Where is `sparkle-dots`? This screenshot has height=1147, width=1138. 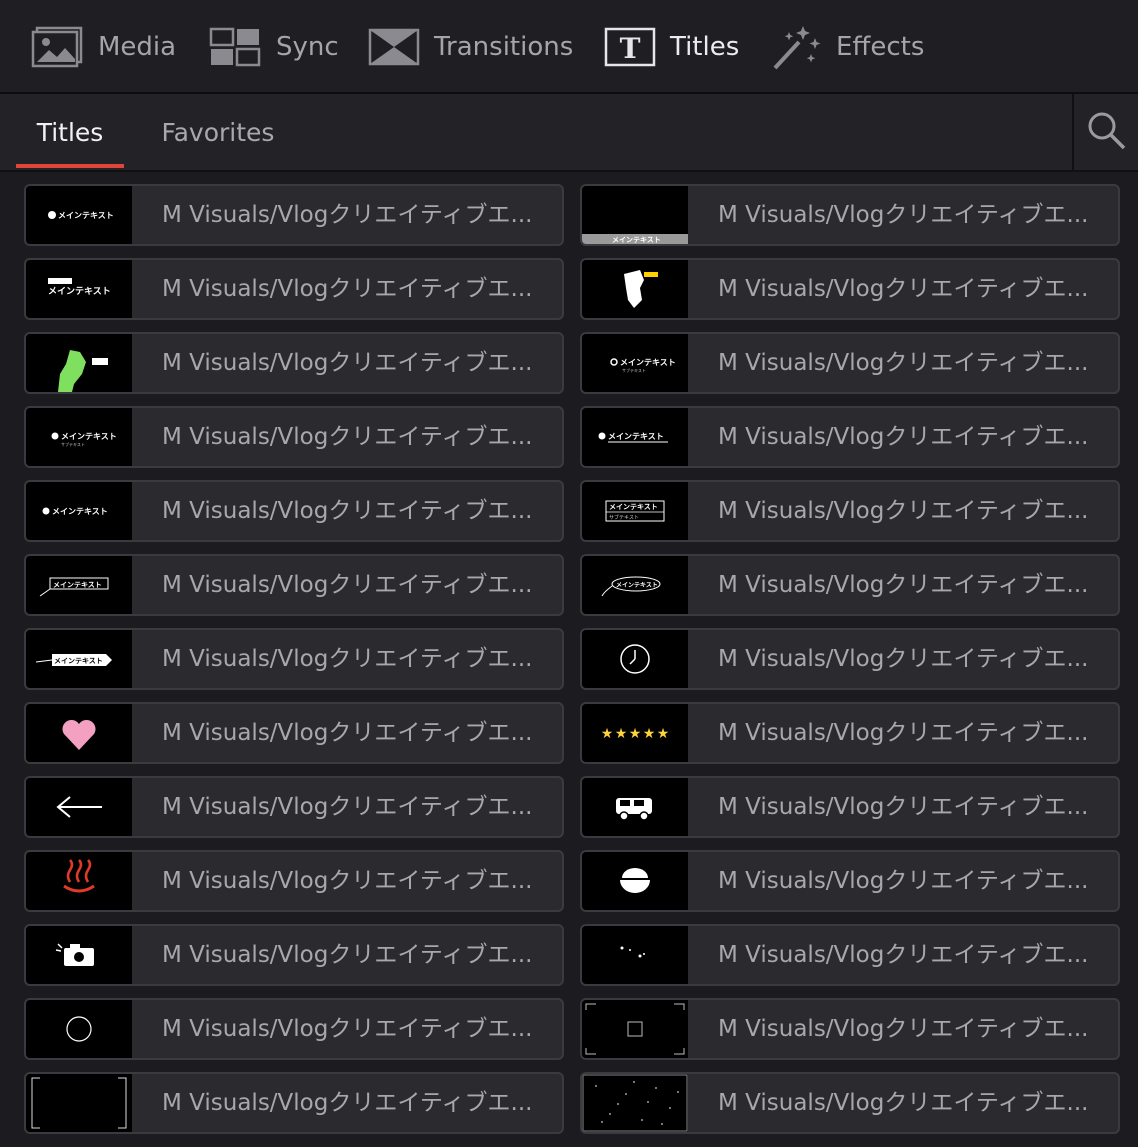
sparkle-dots is located at coordinates (632, 952).